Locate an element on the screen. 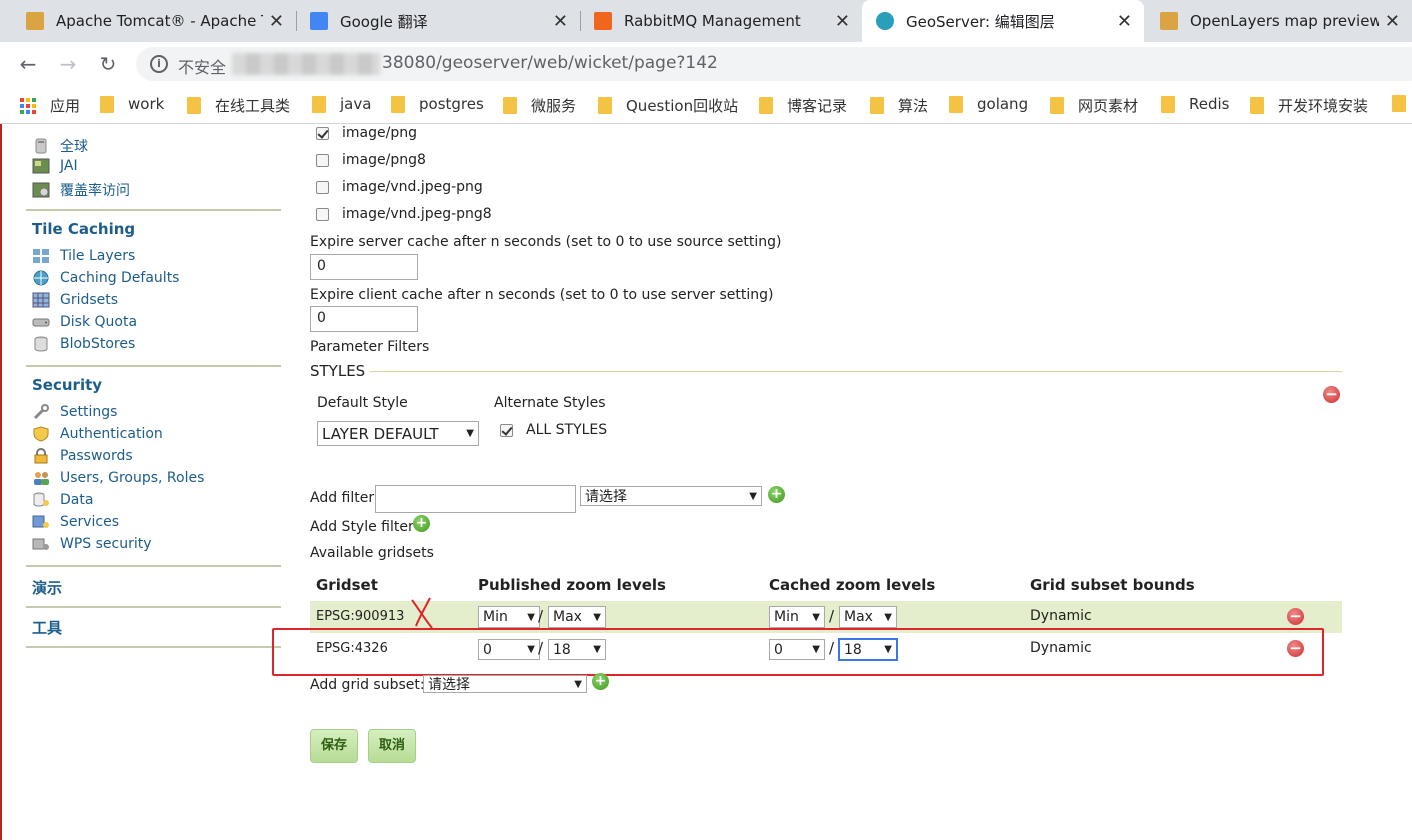  browser-tab-tomcat: Apache Tomcat® - Apache Tomcat ✕ is located at coordinates (154, 21).